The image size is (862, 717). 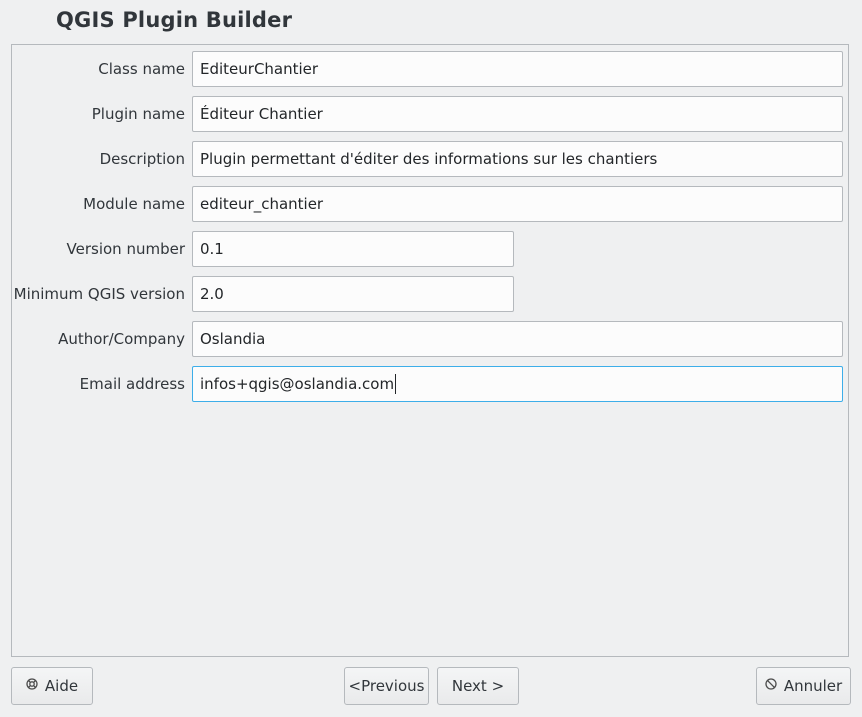 I want to click on next-button: Next >, so click(x=478, y=686).